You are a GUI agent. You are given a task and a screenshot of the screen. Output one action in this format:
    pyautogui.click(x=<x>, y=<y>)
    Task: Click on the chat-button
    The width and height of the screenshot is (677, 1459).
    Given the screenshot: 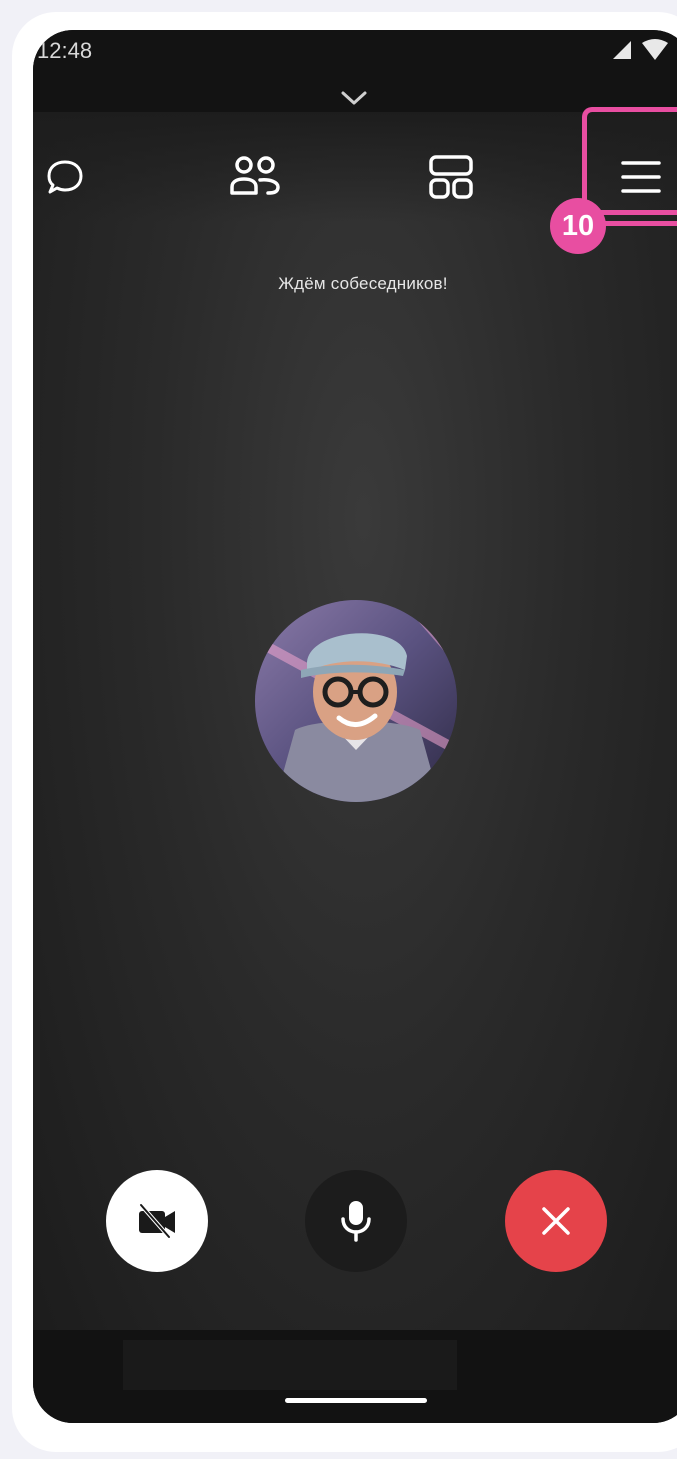 What is the action you would take?
    pyautogui.click(x=65, y=177)
    